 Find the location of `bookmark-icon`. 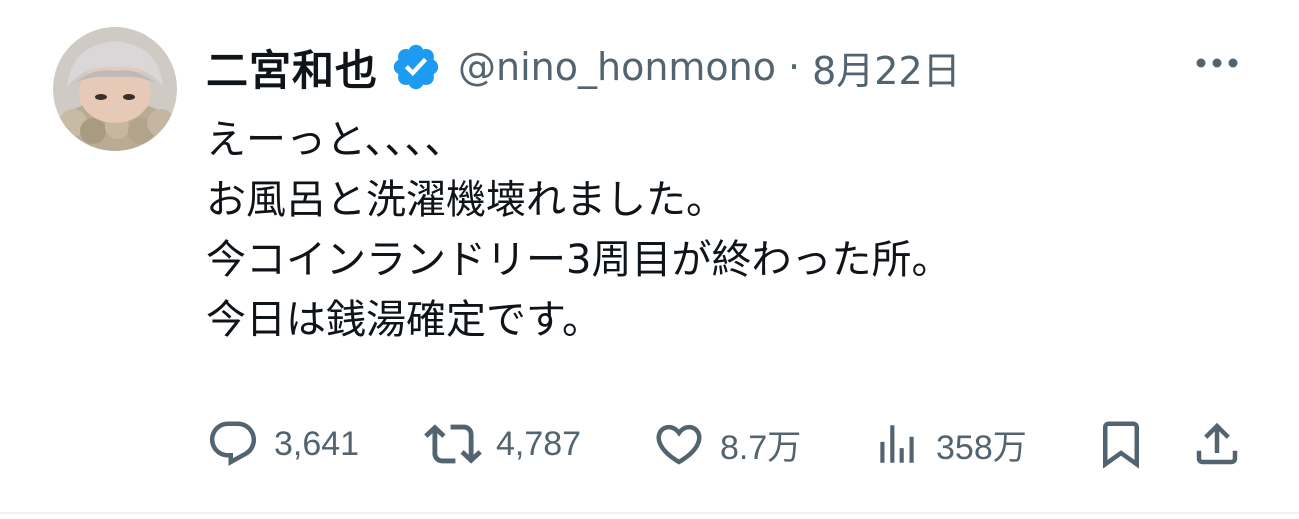

bookmark-icon is located at coordinates (1121, 445).